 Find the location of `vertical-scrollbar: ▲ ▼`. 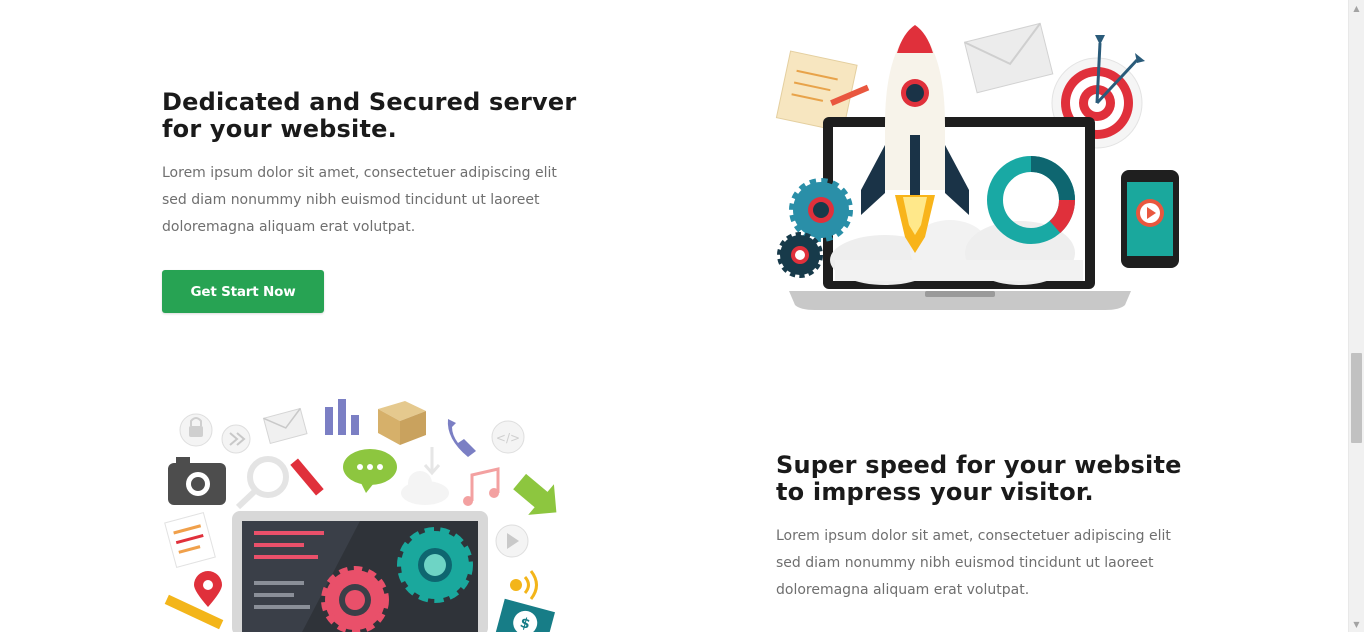

vertical-scrollbar: ▲ ▼ is located at coordinates (1356, 316).